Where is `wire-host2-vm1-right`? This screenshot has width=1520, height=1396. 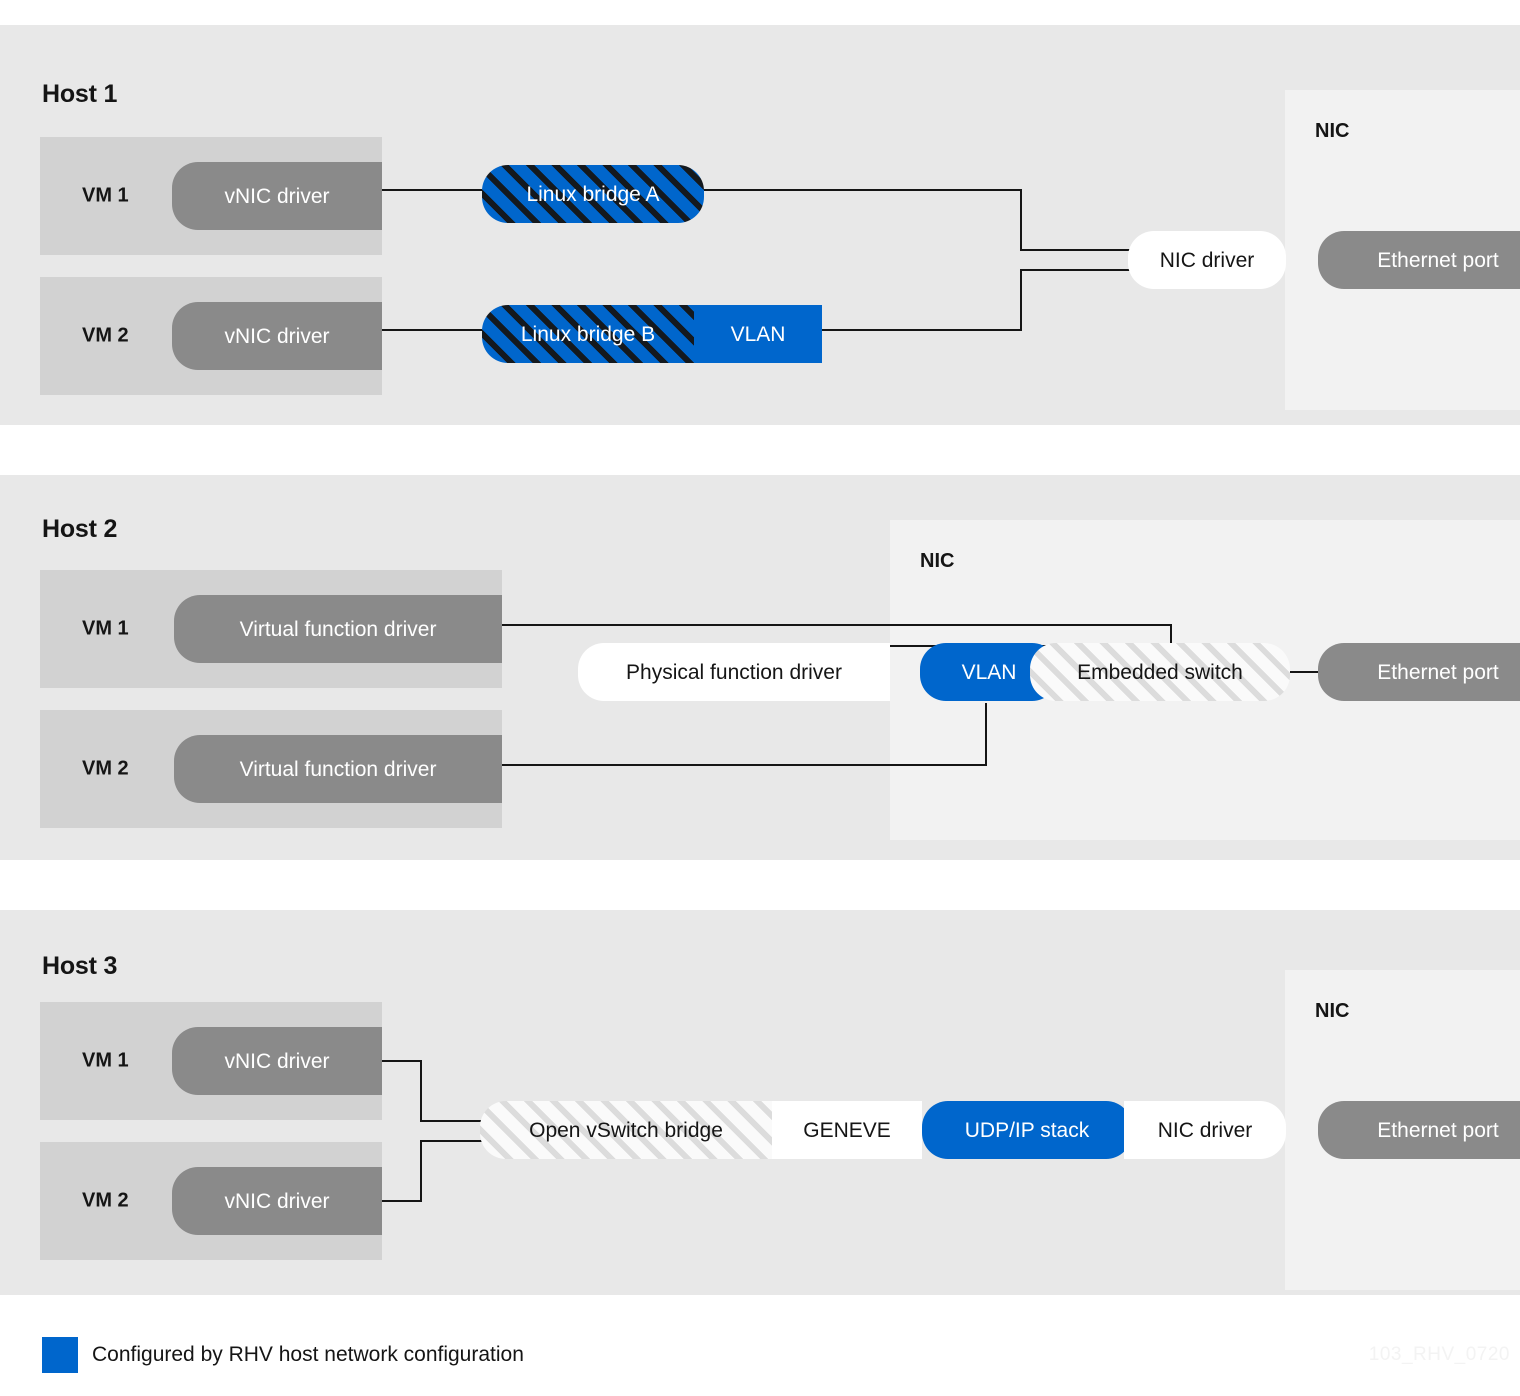 wire-host2-vm1-right is located at coordinates (837, 625).